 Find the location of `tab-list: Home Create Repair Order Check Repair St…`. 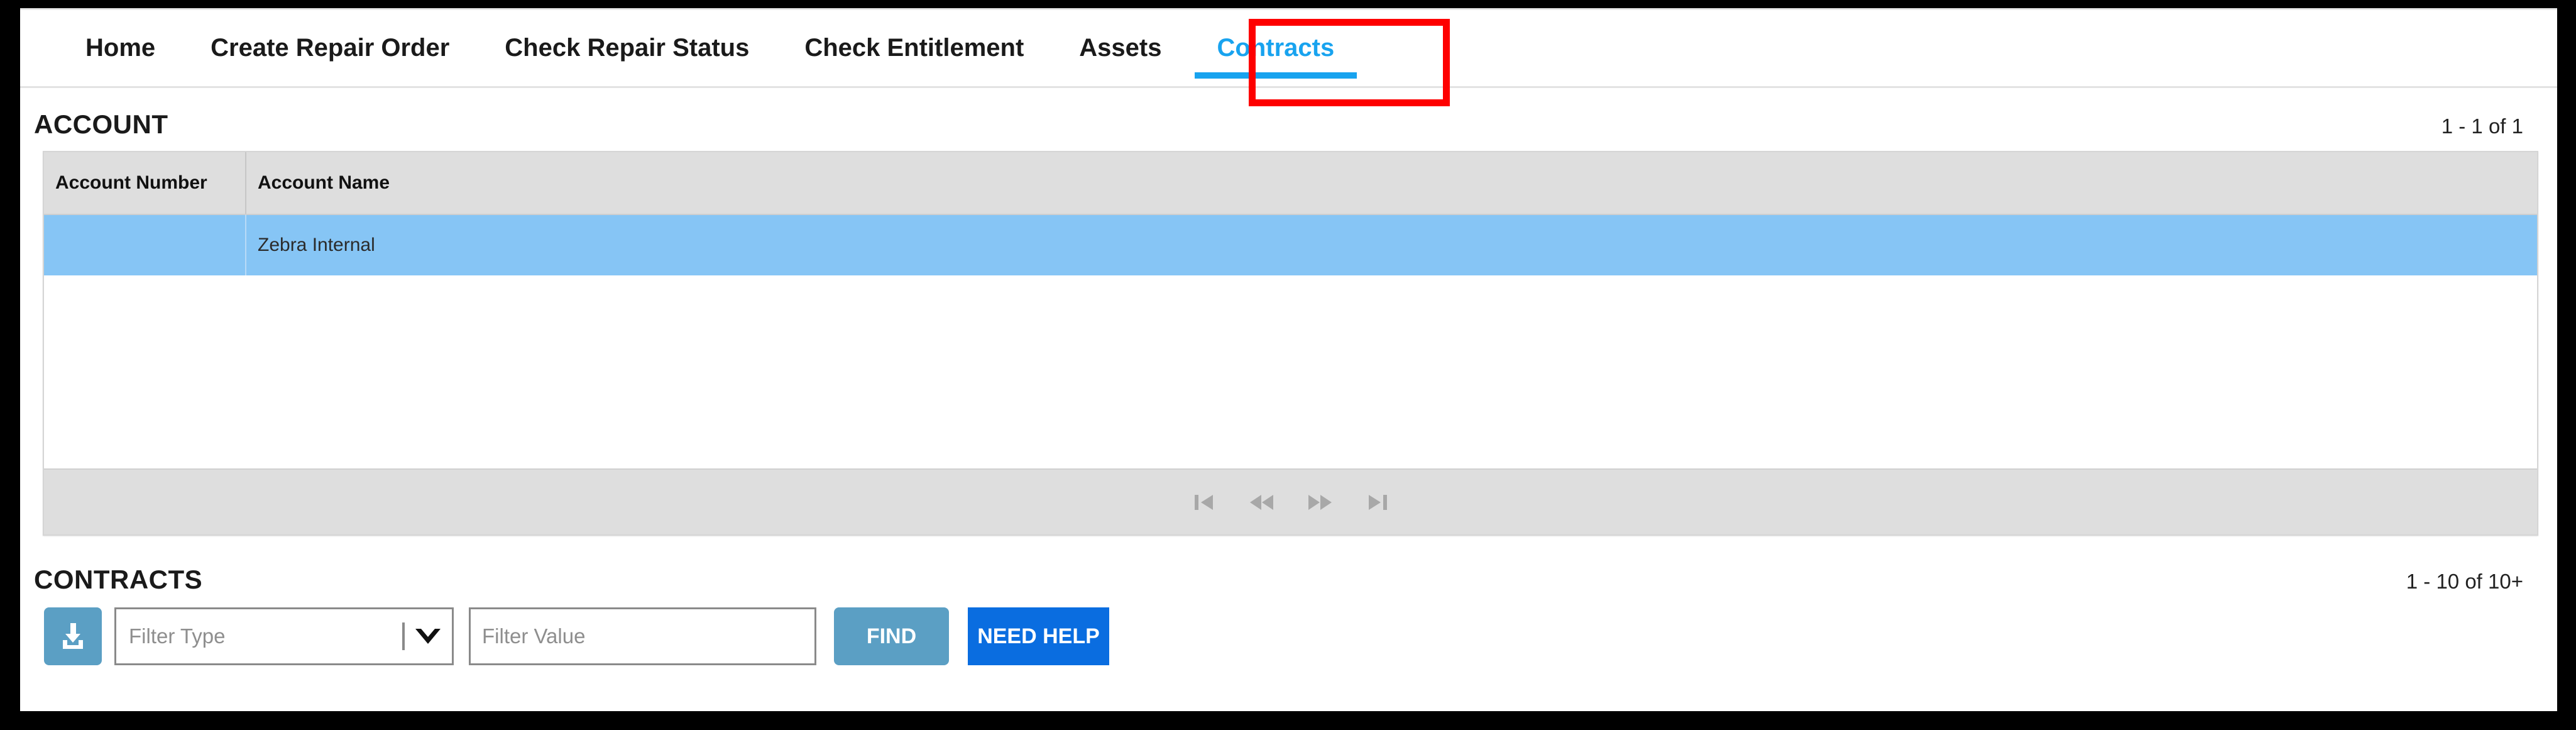

tab-list: Home Create Repair Order Check Repair St… is located at coordinates (1288, 48).